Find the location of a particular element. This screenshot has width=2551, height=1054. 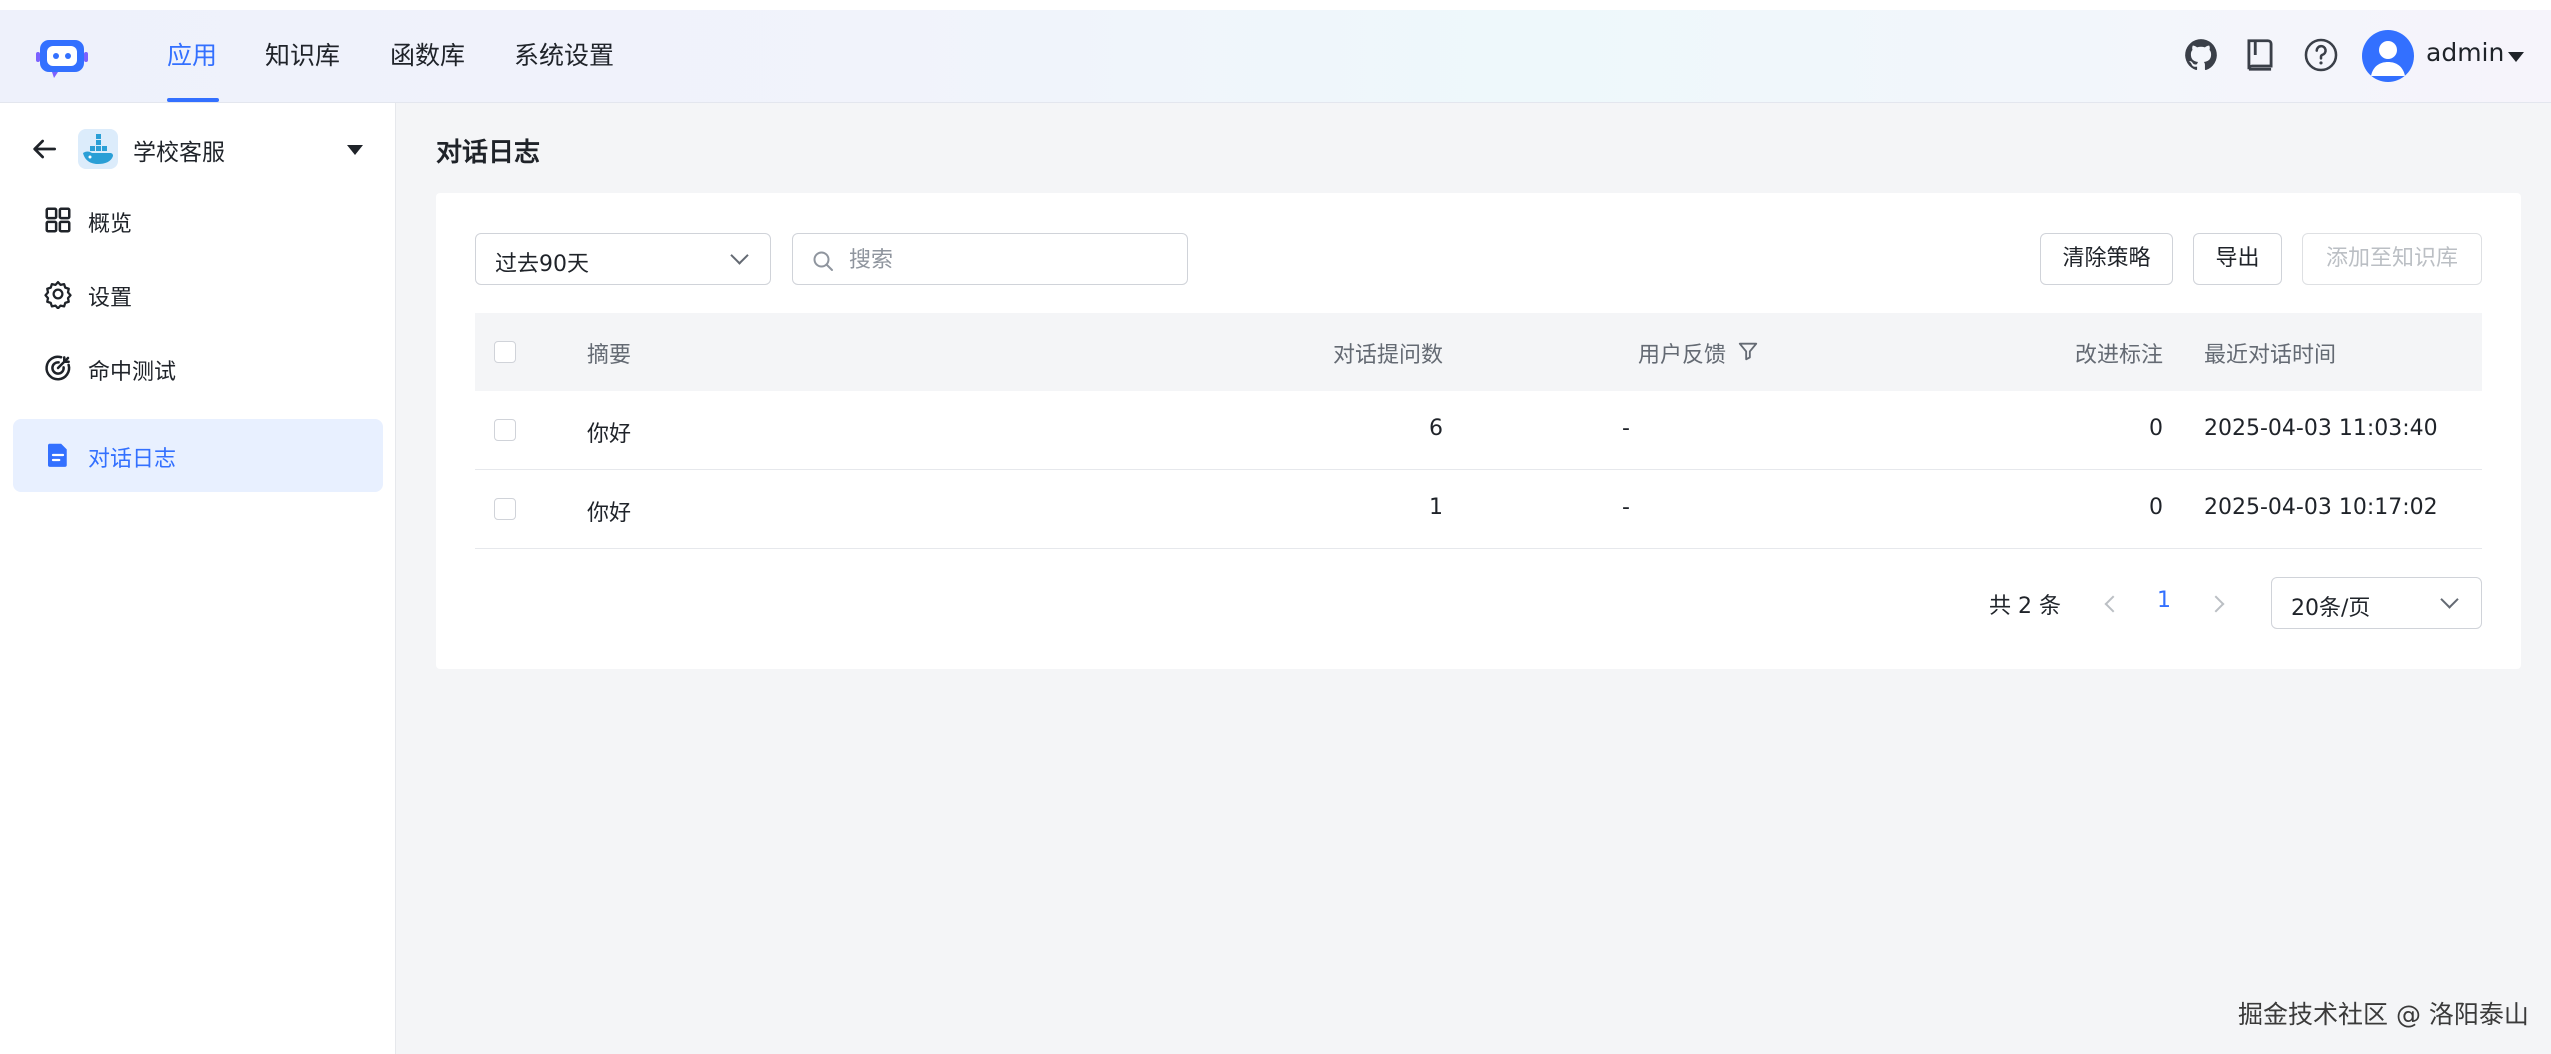

github-icon is located at coordinates (2201, 55).